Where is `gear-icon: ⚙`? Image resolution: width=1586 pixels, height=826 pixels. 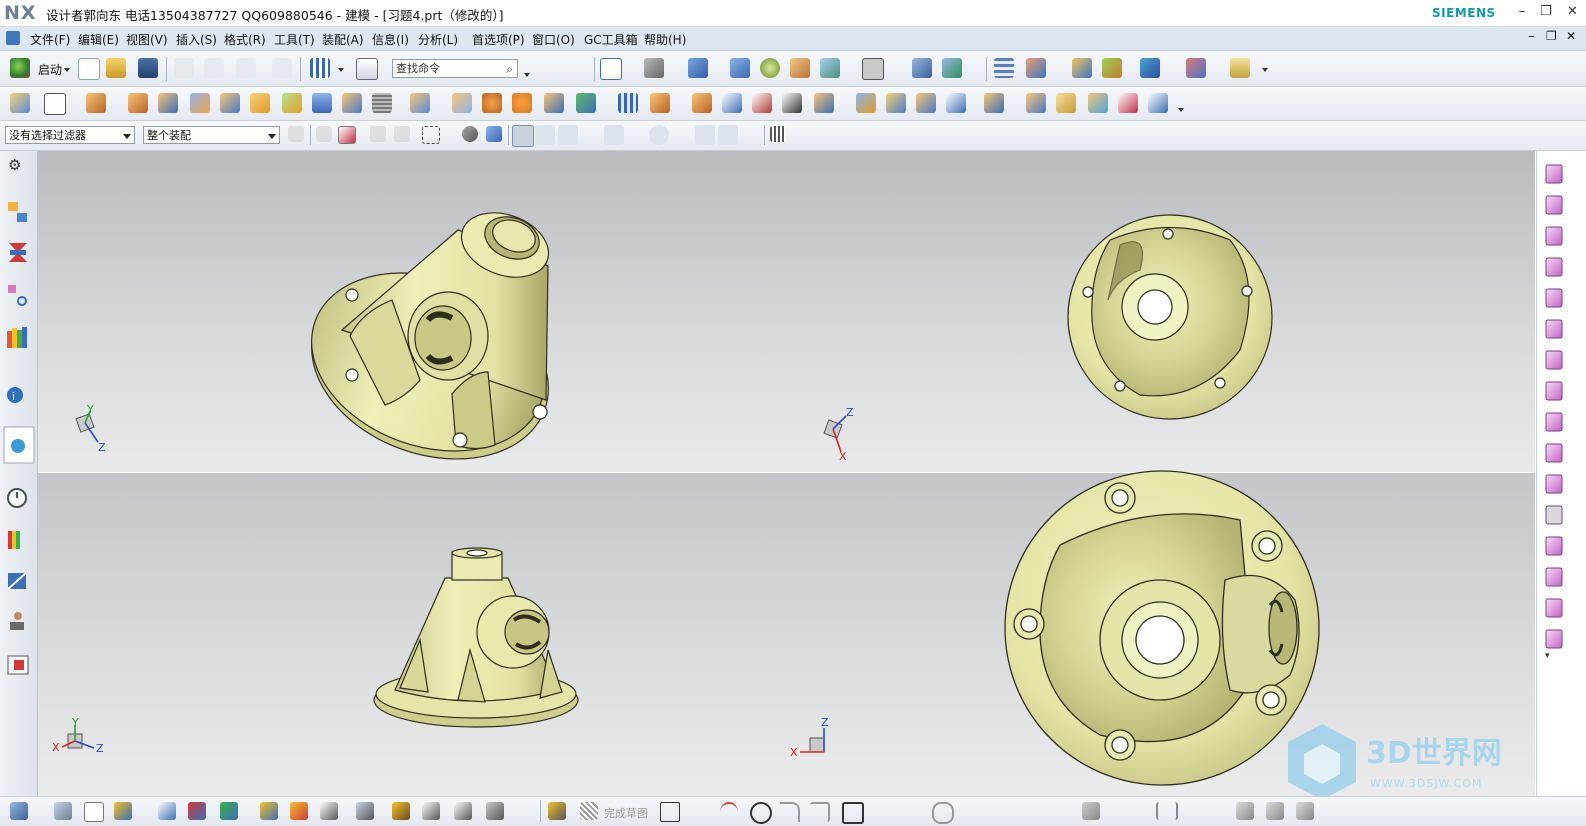
gear-icon: ⚙ is located at coordinates (14, 165).